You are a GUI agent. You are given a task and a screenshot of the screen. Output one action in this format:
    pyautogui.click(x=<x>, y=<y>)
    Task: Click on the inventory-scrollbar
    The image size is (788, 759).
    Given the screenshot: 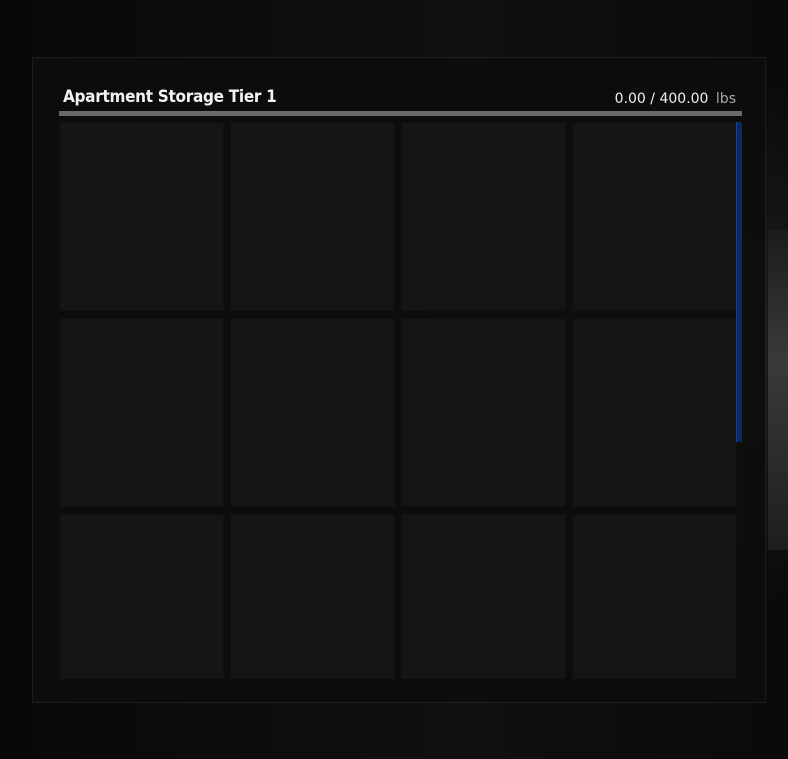 What is the action you would take?
    pyautogui.click(x=739, y=282)
    